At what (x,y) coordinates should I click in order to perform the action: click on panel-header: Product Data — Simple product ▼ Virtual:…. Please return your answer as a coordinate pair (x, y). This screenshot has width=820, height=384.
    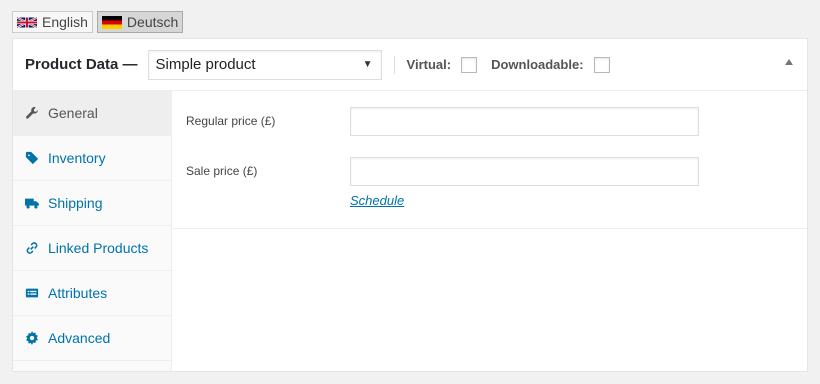
    Looking at the image, I should click on (410, 65).